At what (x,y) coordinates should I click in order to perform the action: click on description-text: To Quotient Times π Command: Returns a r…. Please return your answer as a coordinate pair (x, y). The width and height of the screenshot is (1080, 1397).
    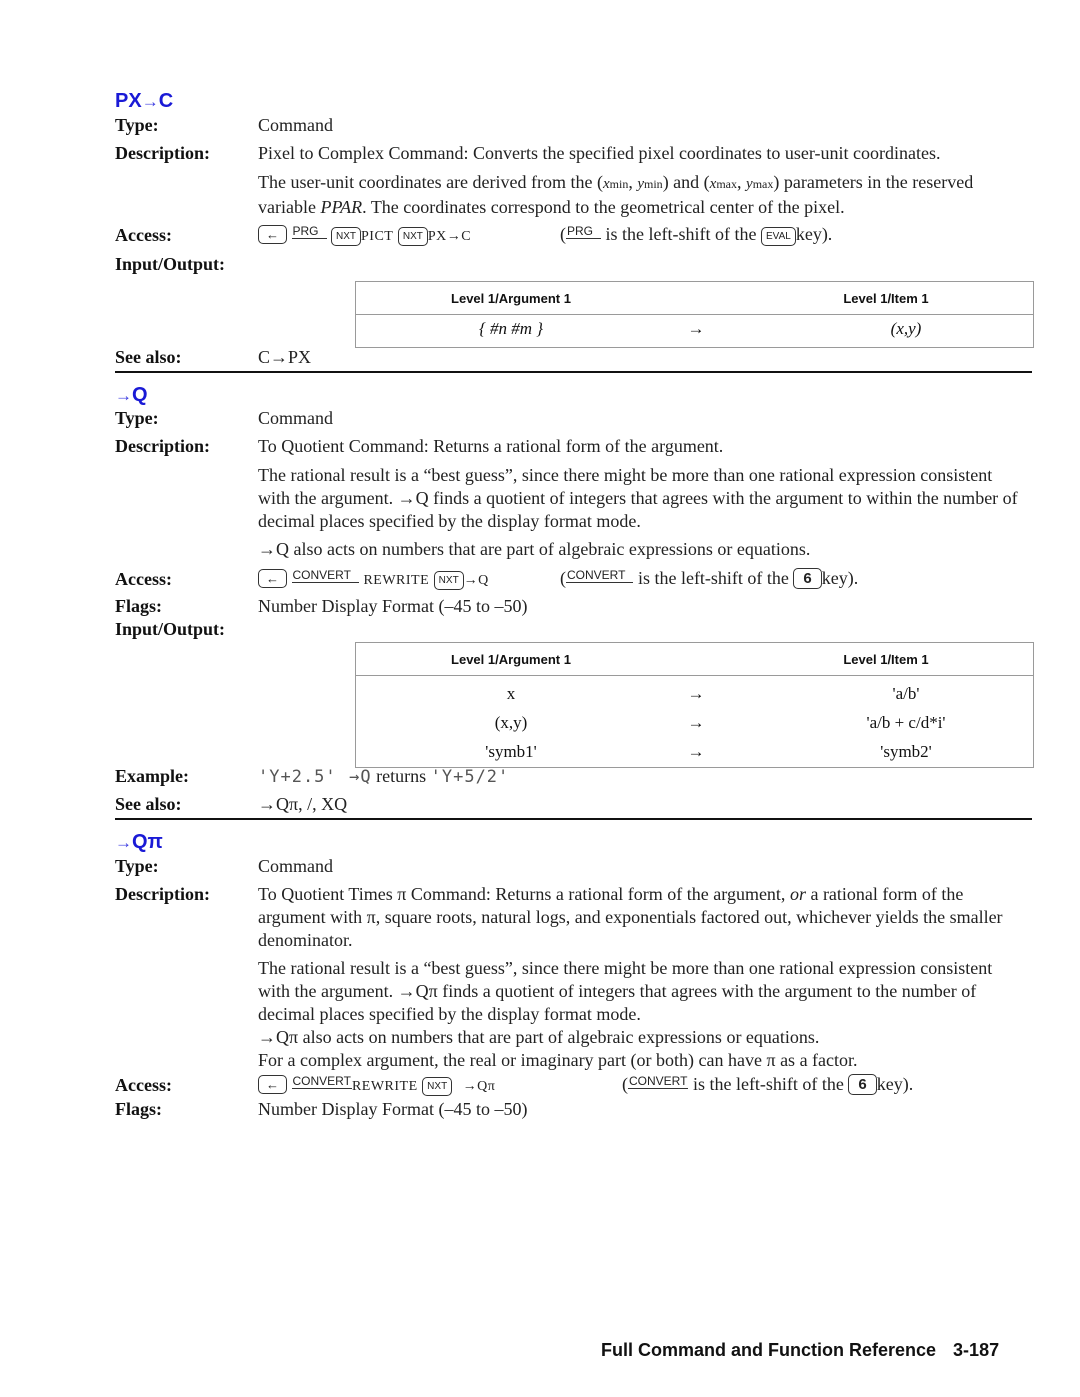
    Looking at the image, I should click on (643, 917).